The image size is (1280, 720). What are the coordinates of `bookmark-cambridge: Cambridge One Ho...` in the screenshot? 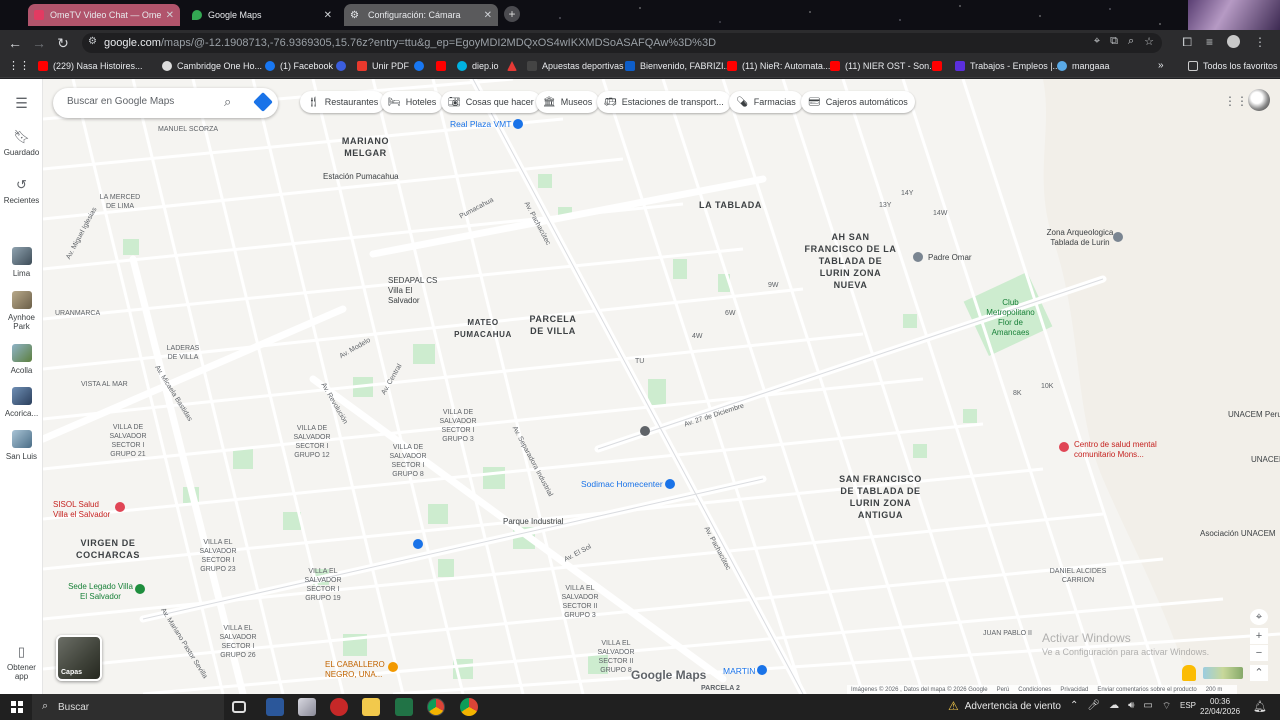 It's located at (212, 66).